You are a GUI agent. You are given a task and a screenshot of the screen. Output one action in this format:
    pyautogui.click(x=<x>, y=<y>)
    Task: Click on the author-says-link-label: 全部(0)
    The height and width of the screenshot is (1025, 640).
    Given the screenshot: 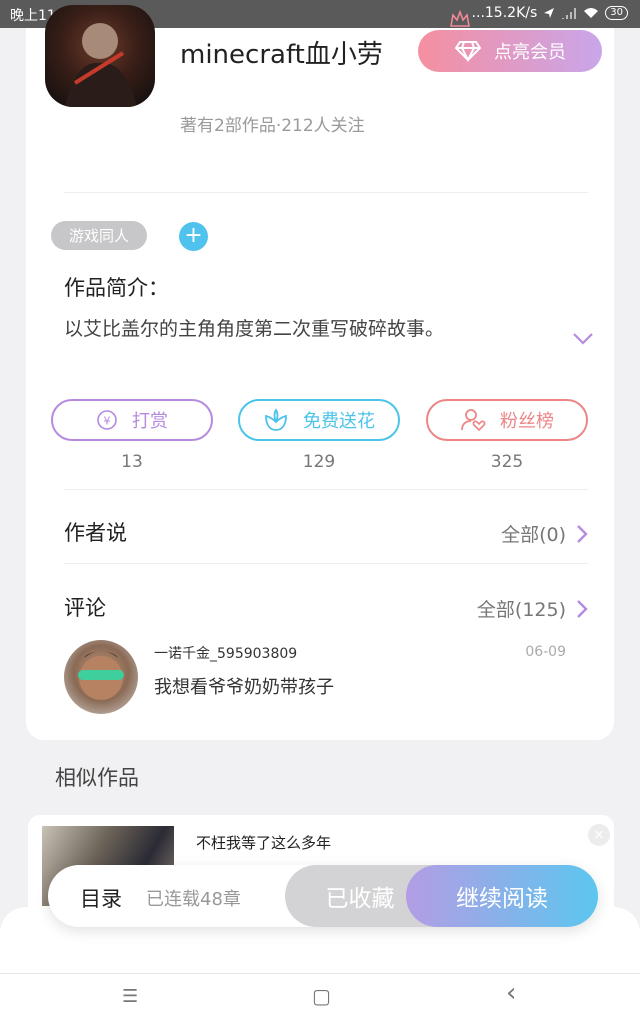 What is the action you would take?
    pyautogui.click(x=533, y=535)
    